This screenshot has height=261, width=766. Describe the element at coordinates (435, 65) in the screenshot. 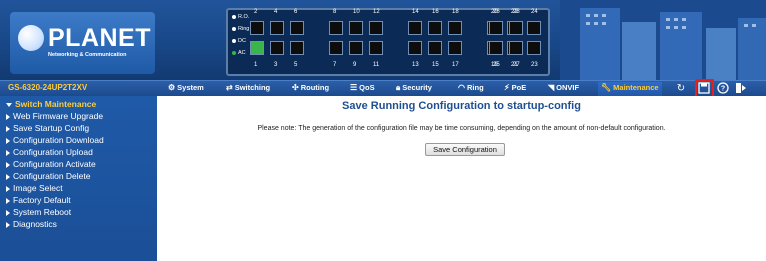

I see `port-number-label: 15` at that location.